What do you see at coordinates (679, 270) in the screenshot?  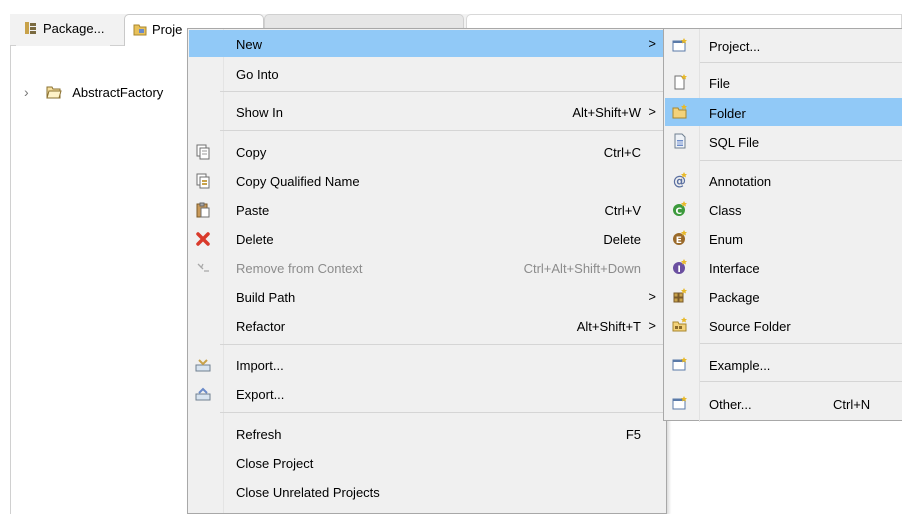 I see `svg-text: I` at bounding box center [679, 270].